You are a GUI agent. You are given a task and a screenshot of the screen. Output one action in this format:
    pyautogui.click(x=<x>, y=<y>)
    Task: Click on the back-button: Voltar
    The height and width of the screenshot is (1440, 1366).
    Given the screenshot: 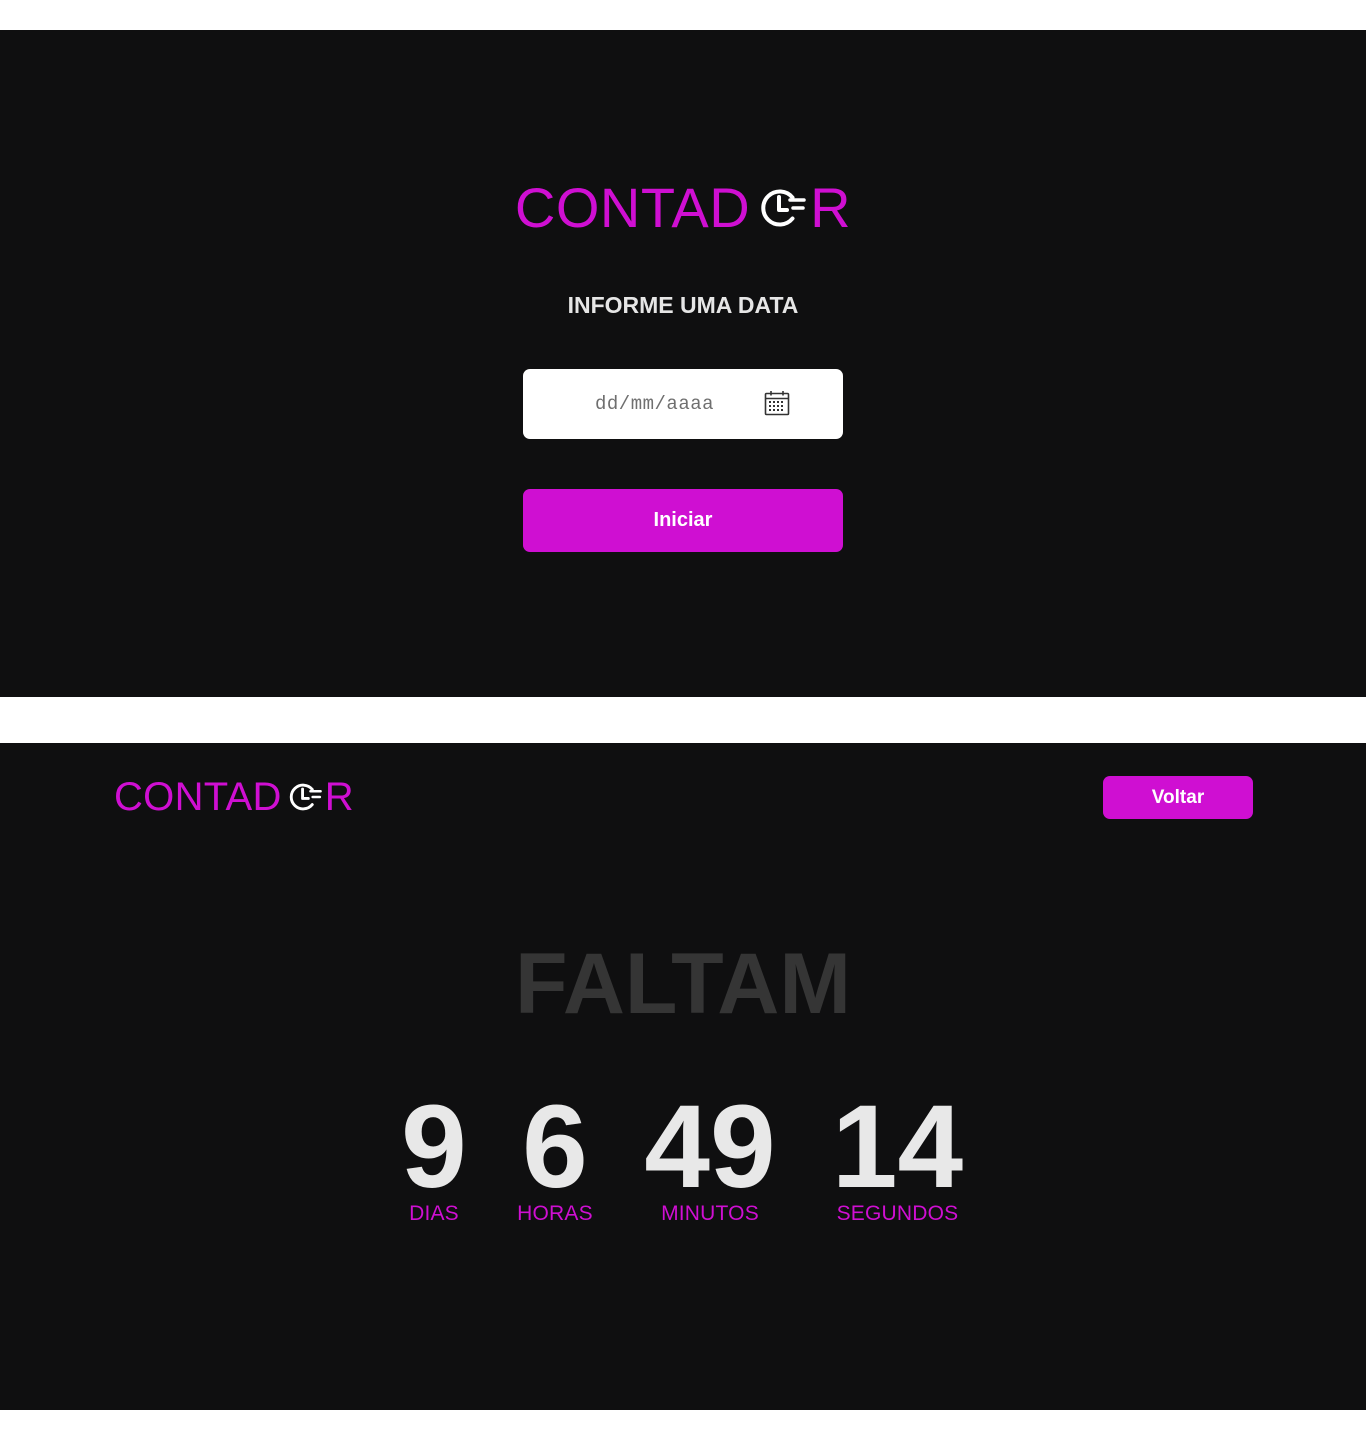 What is the action you would take?
    pyautogui.click(x=1178, y=797)
    